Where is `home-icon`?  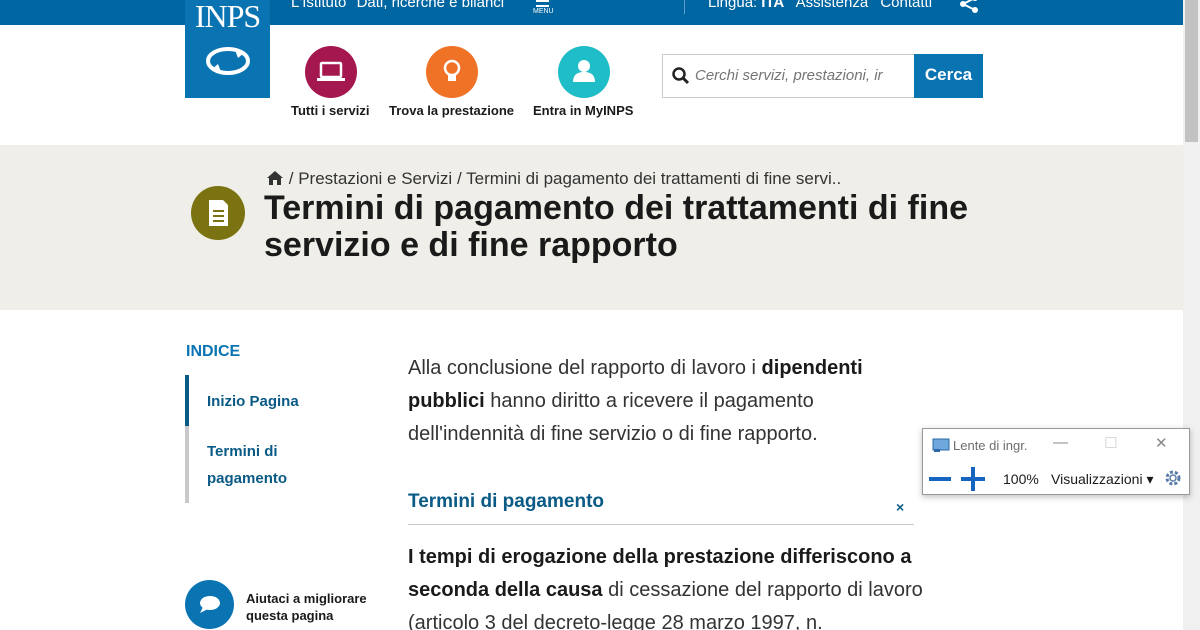
home-icon is located at coordinates (275, 178).